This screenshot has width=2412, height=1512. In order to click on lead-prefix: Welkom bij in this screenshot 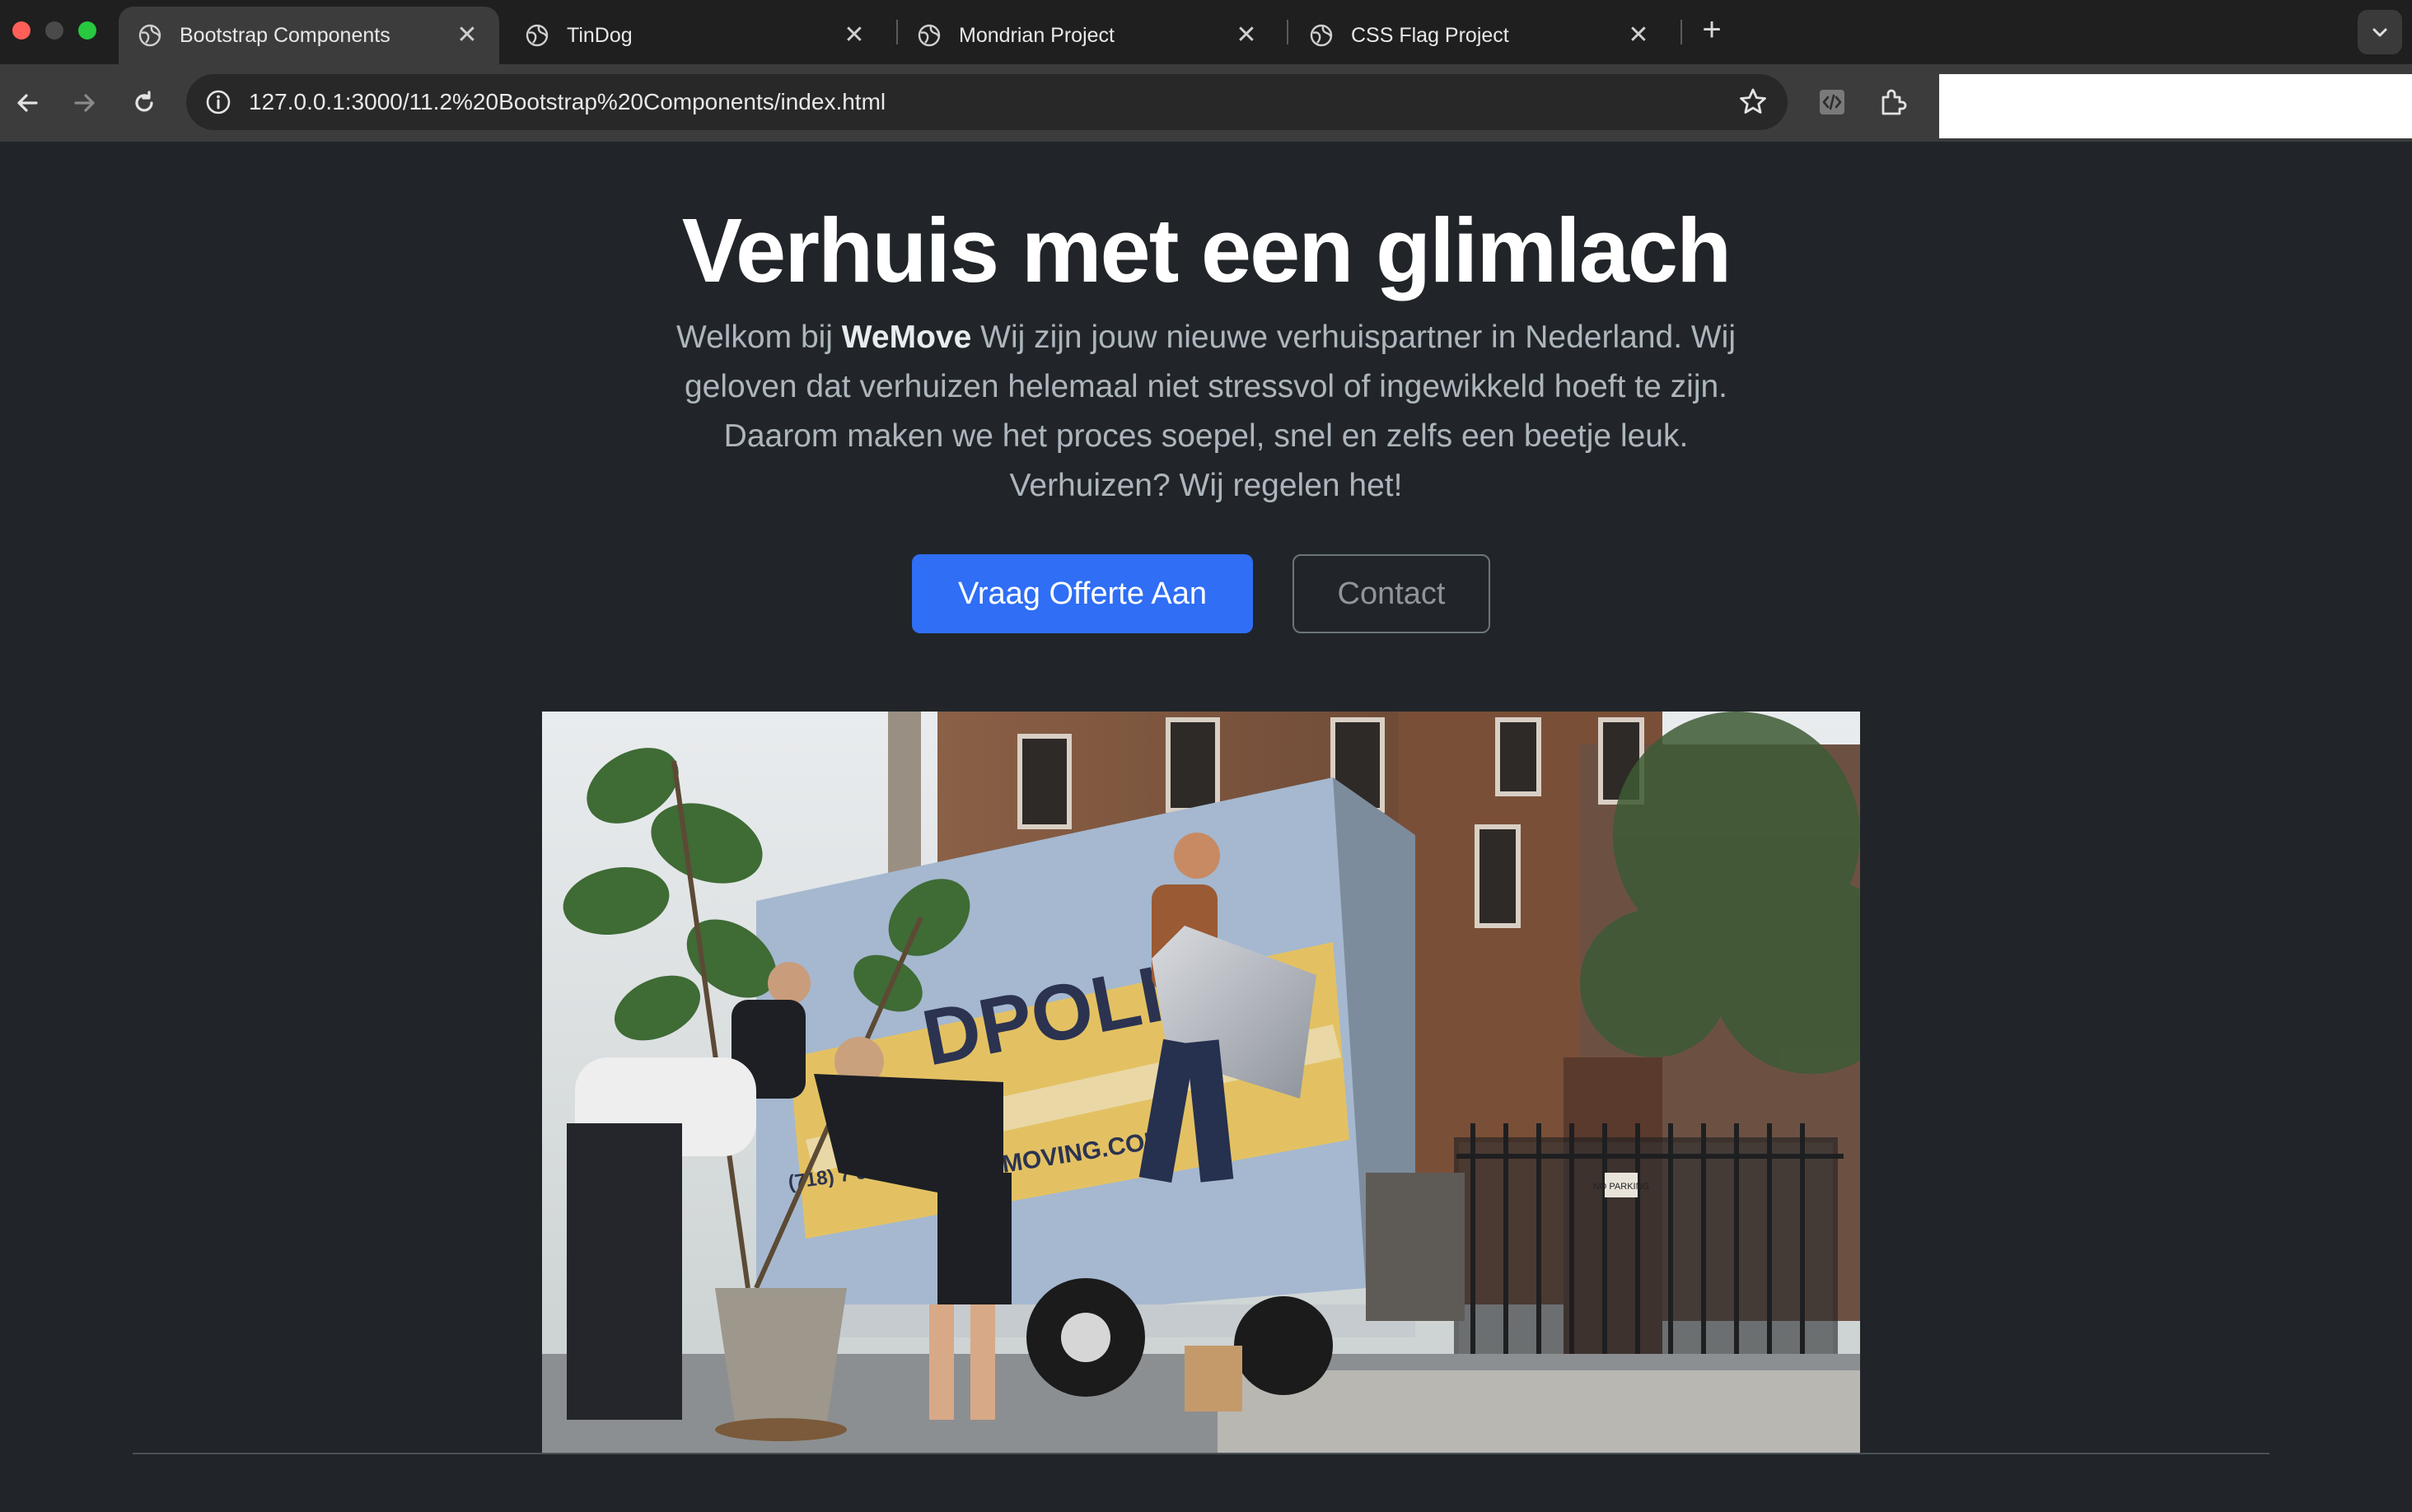, I will do `click(758, 337)`.